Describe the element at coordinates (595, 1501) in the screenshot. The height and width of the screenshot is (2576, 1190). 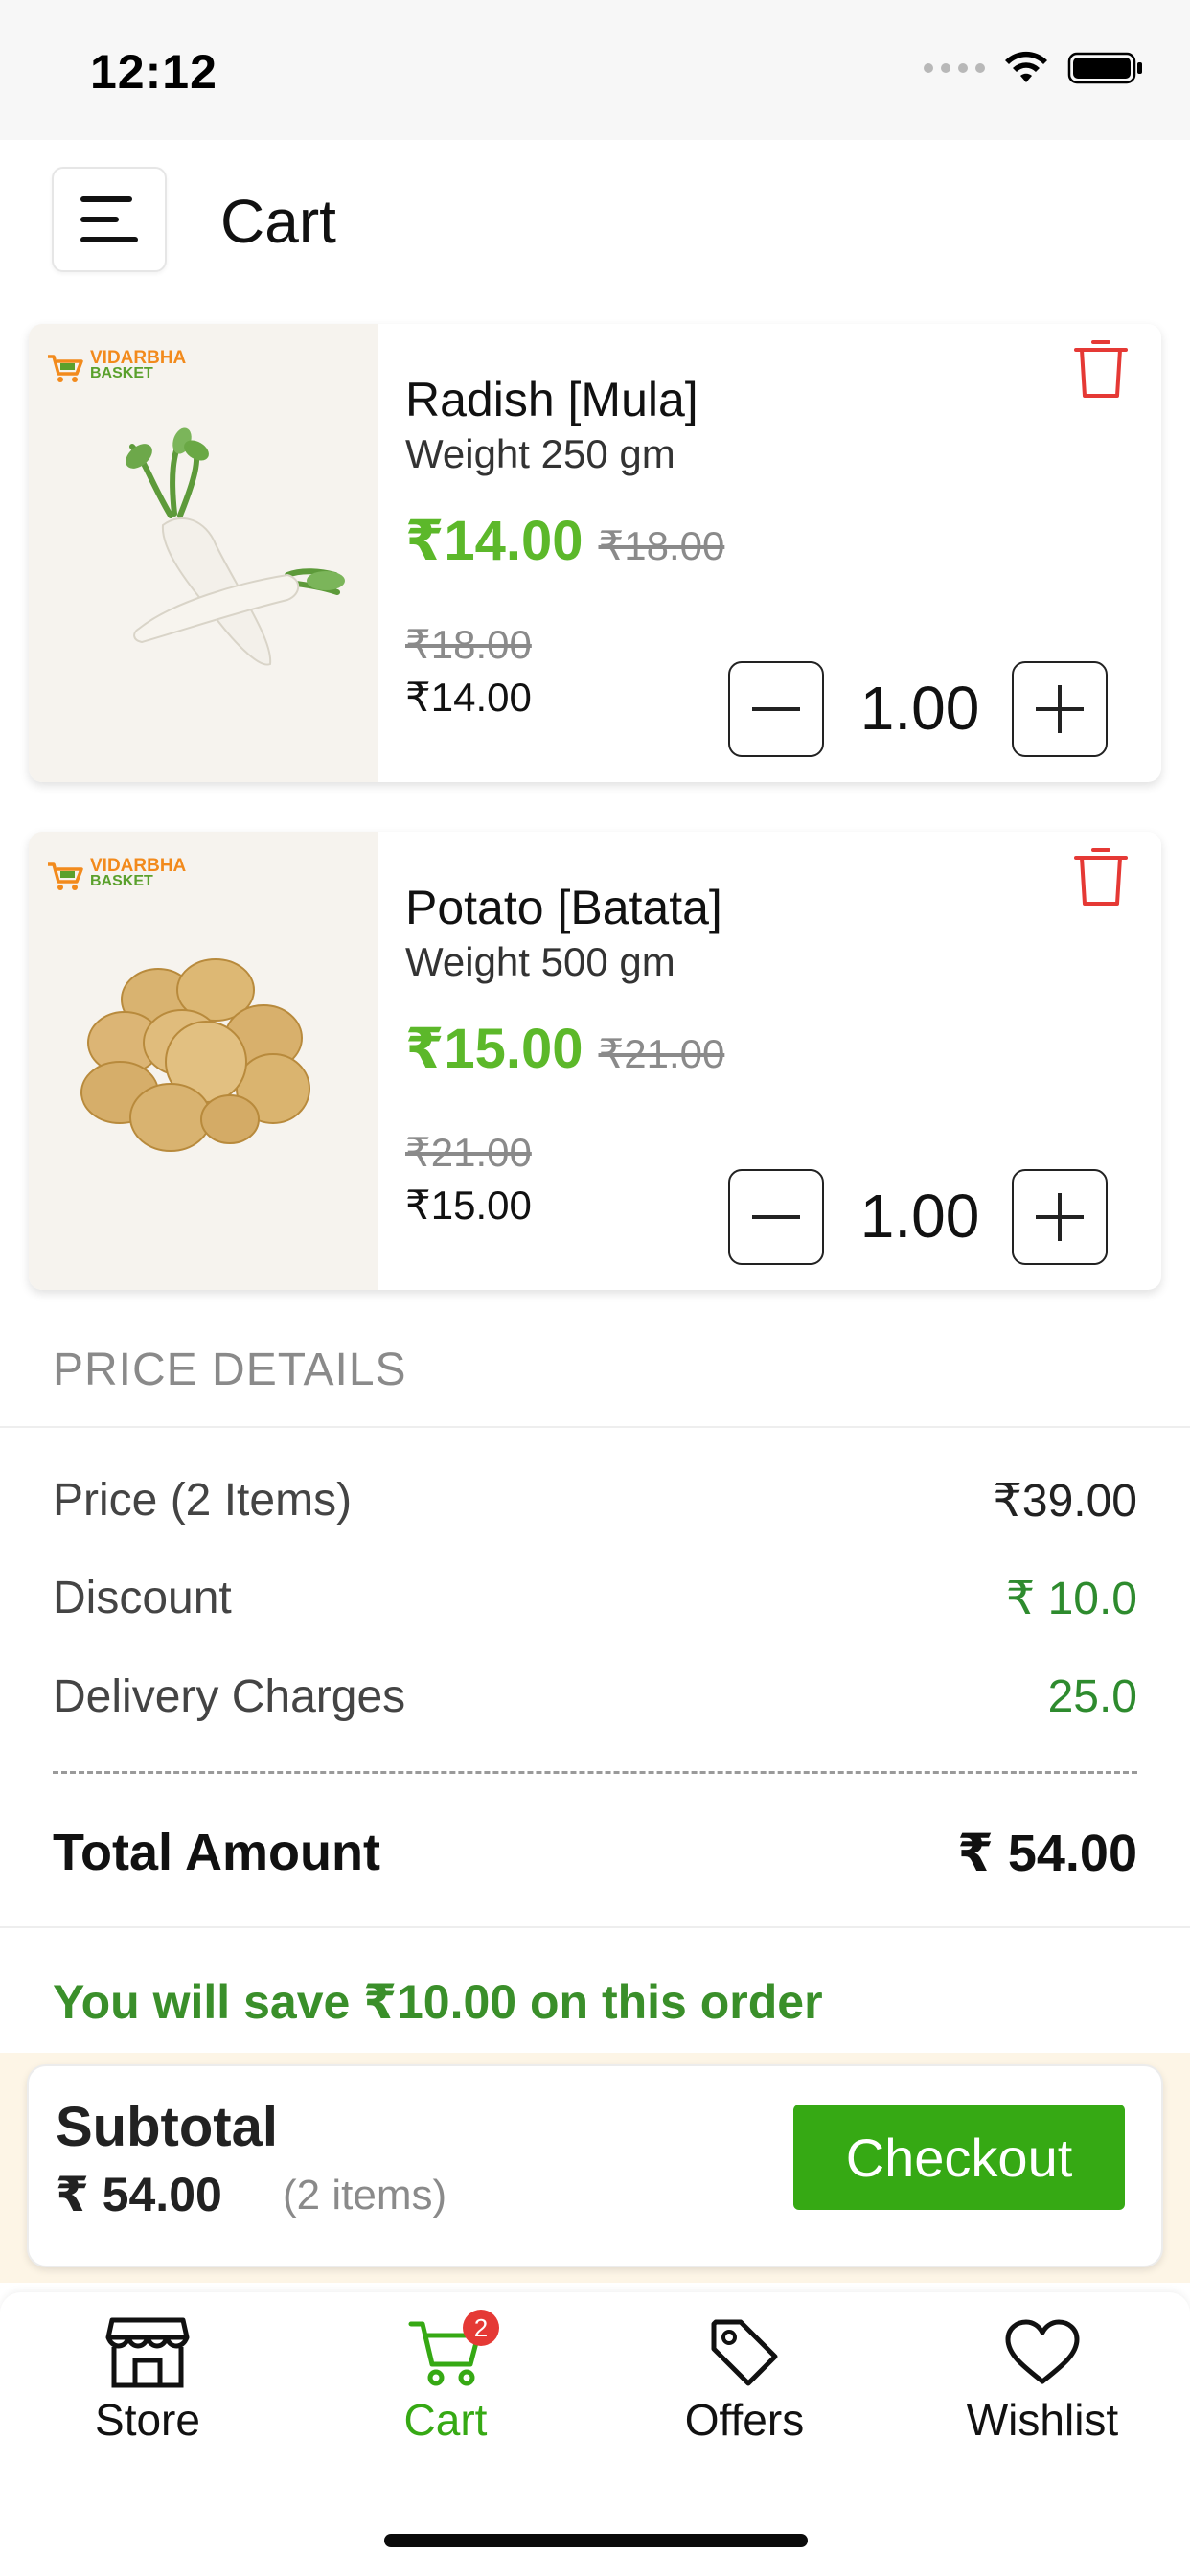
I see `price-row: Price (2 Items) ₹39.00` at that location.